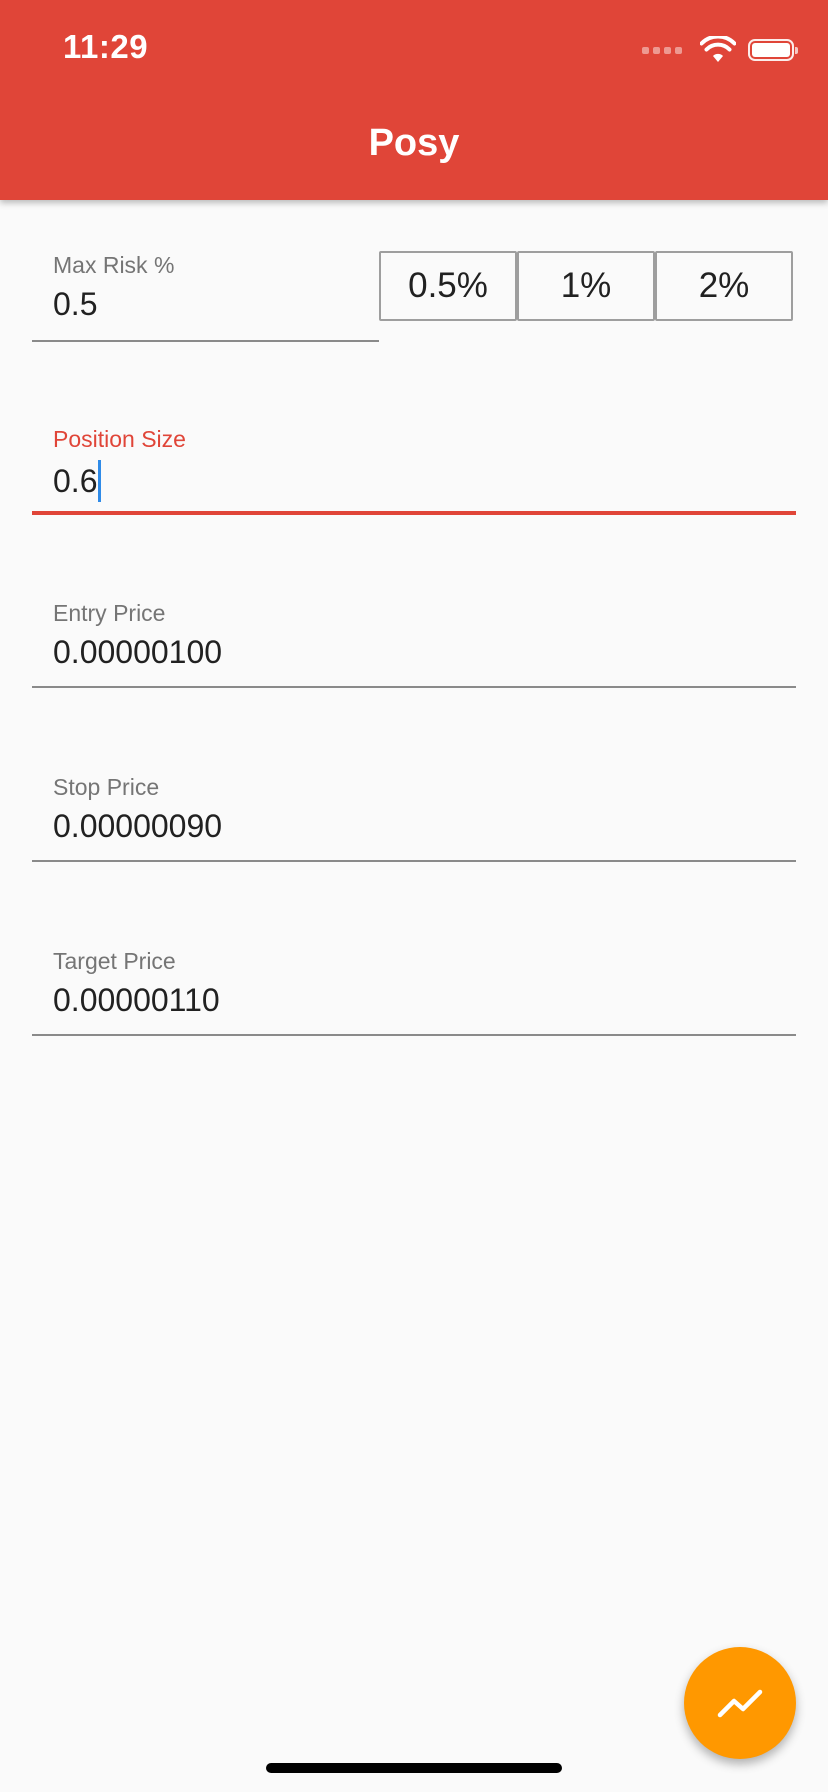  I want to click on max-risk-label: Max Risk %, so click(114, 265).